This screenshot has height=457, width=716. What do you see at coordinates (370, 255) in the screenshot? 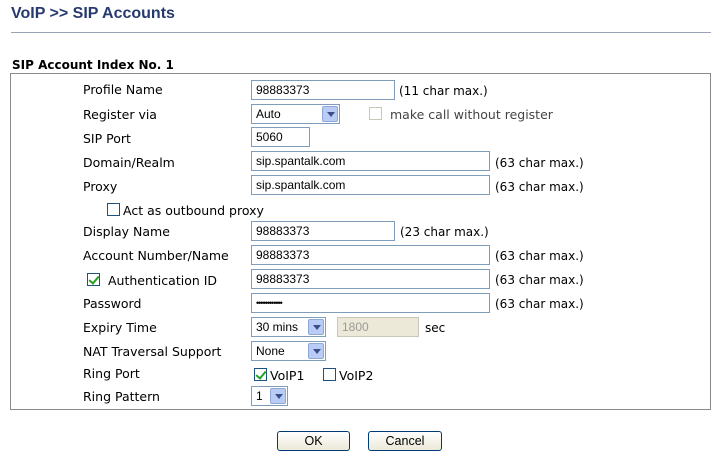
I see `account-number-input: 98883373` at bounding box center [370, 255].